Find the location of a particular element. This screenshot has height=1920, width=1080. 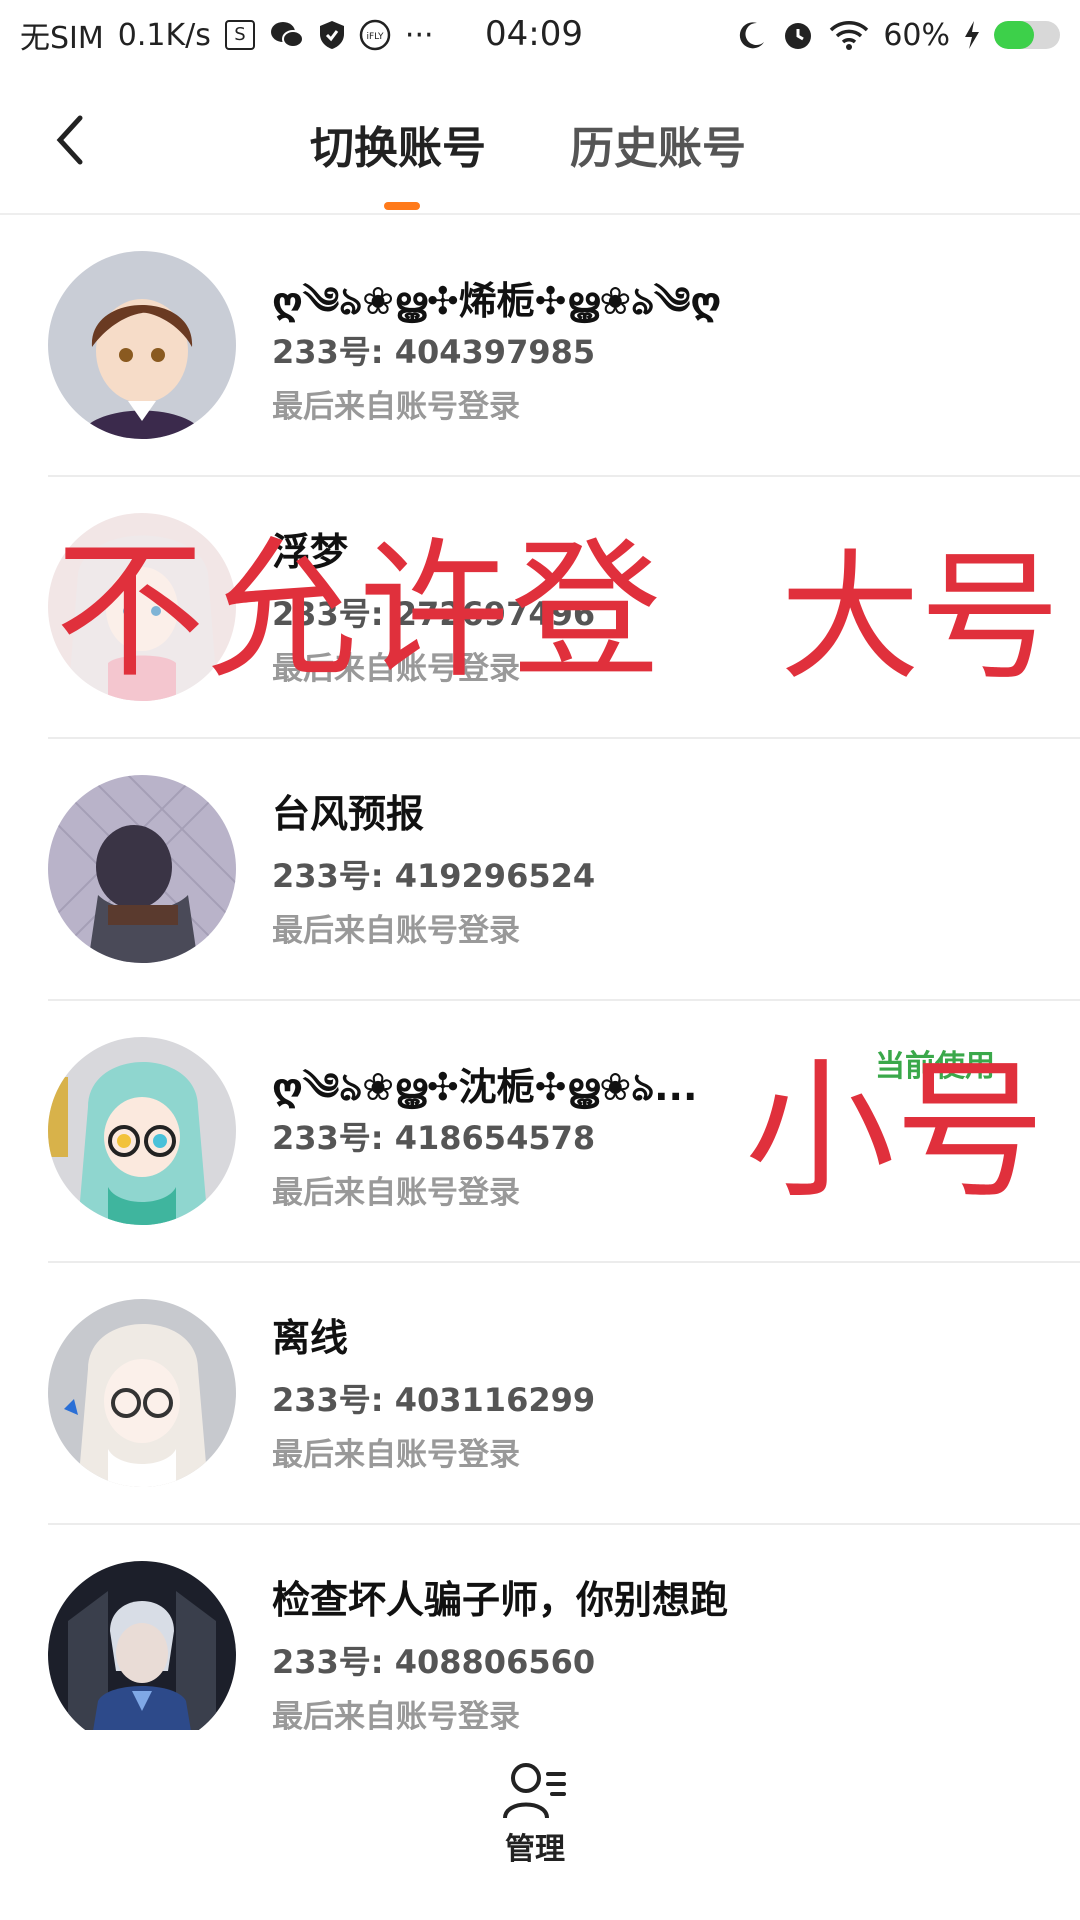

svg-text: iFLY is located at coordinates (374, 37).